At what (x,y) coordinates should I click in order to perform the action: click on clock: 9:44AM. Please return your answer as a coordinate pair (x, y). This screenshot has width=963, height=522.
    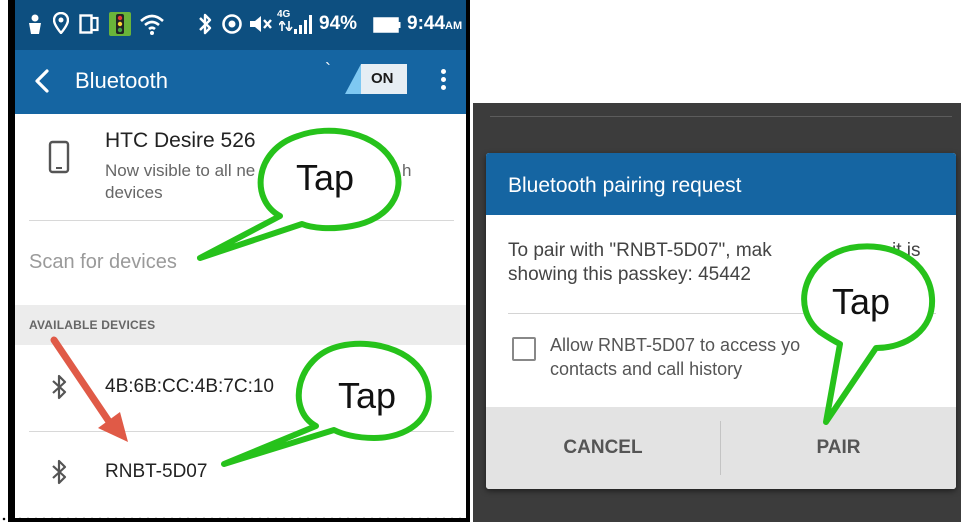
    Looking at the image, I should click on (434, 25).